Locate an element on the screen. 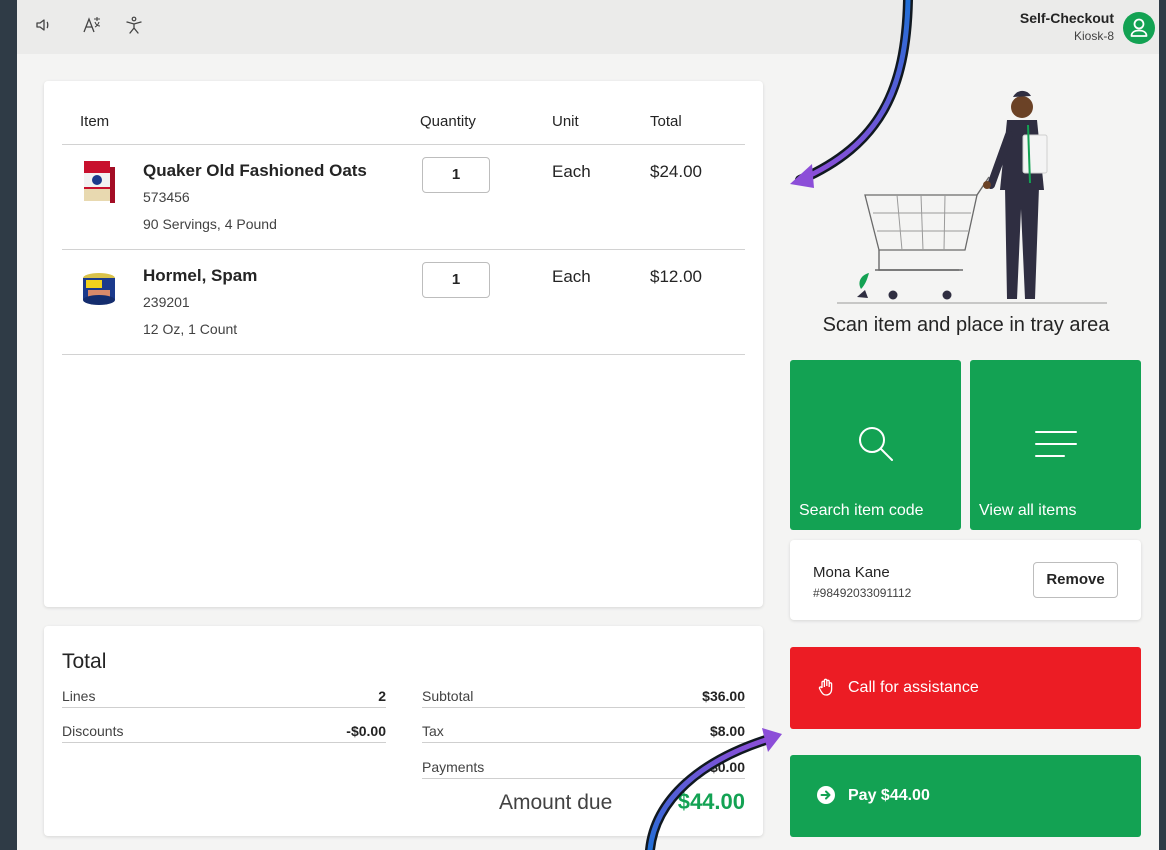 The width and height of the screenshot is (1166, 850). column-header-unit: Unit is located at coordinates (565, 121).